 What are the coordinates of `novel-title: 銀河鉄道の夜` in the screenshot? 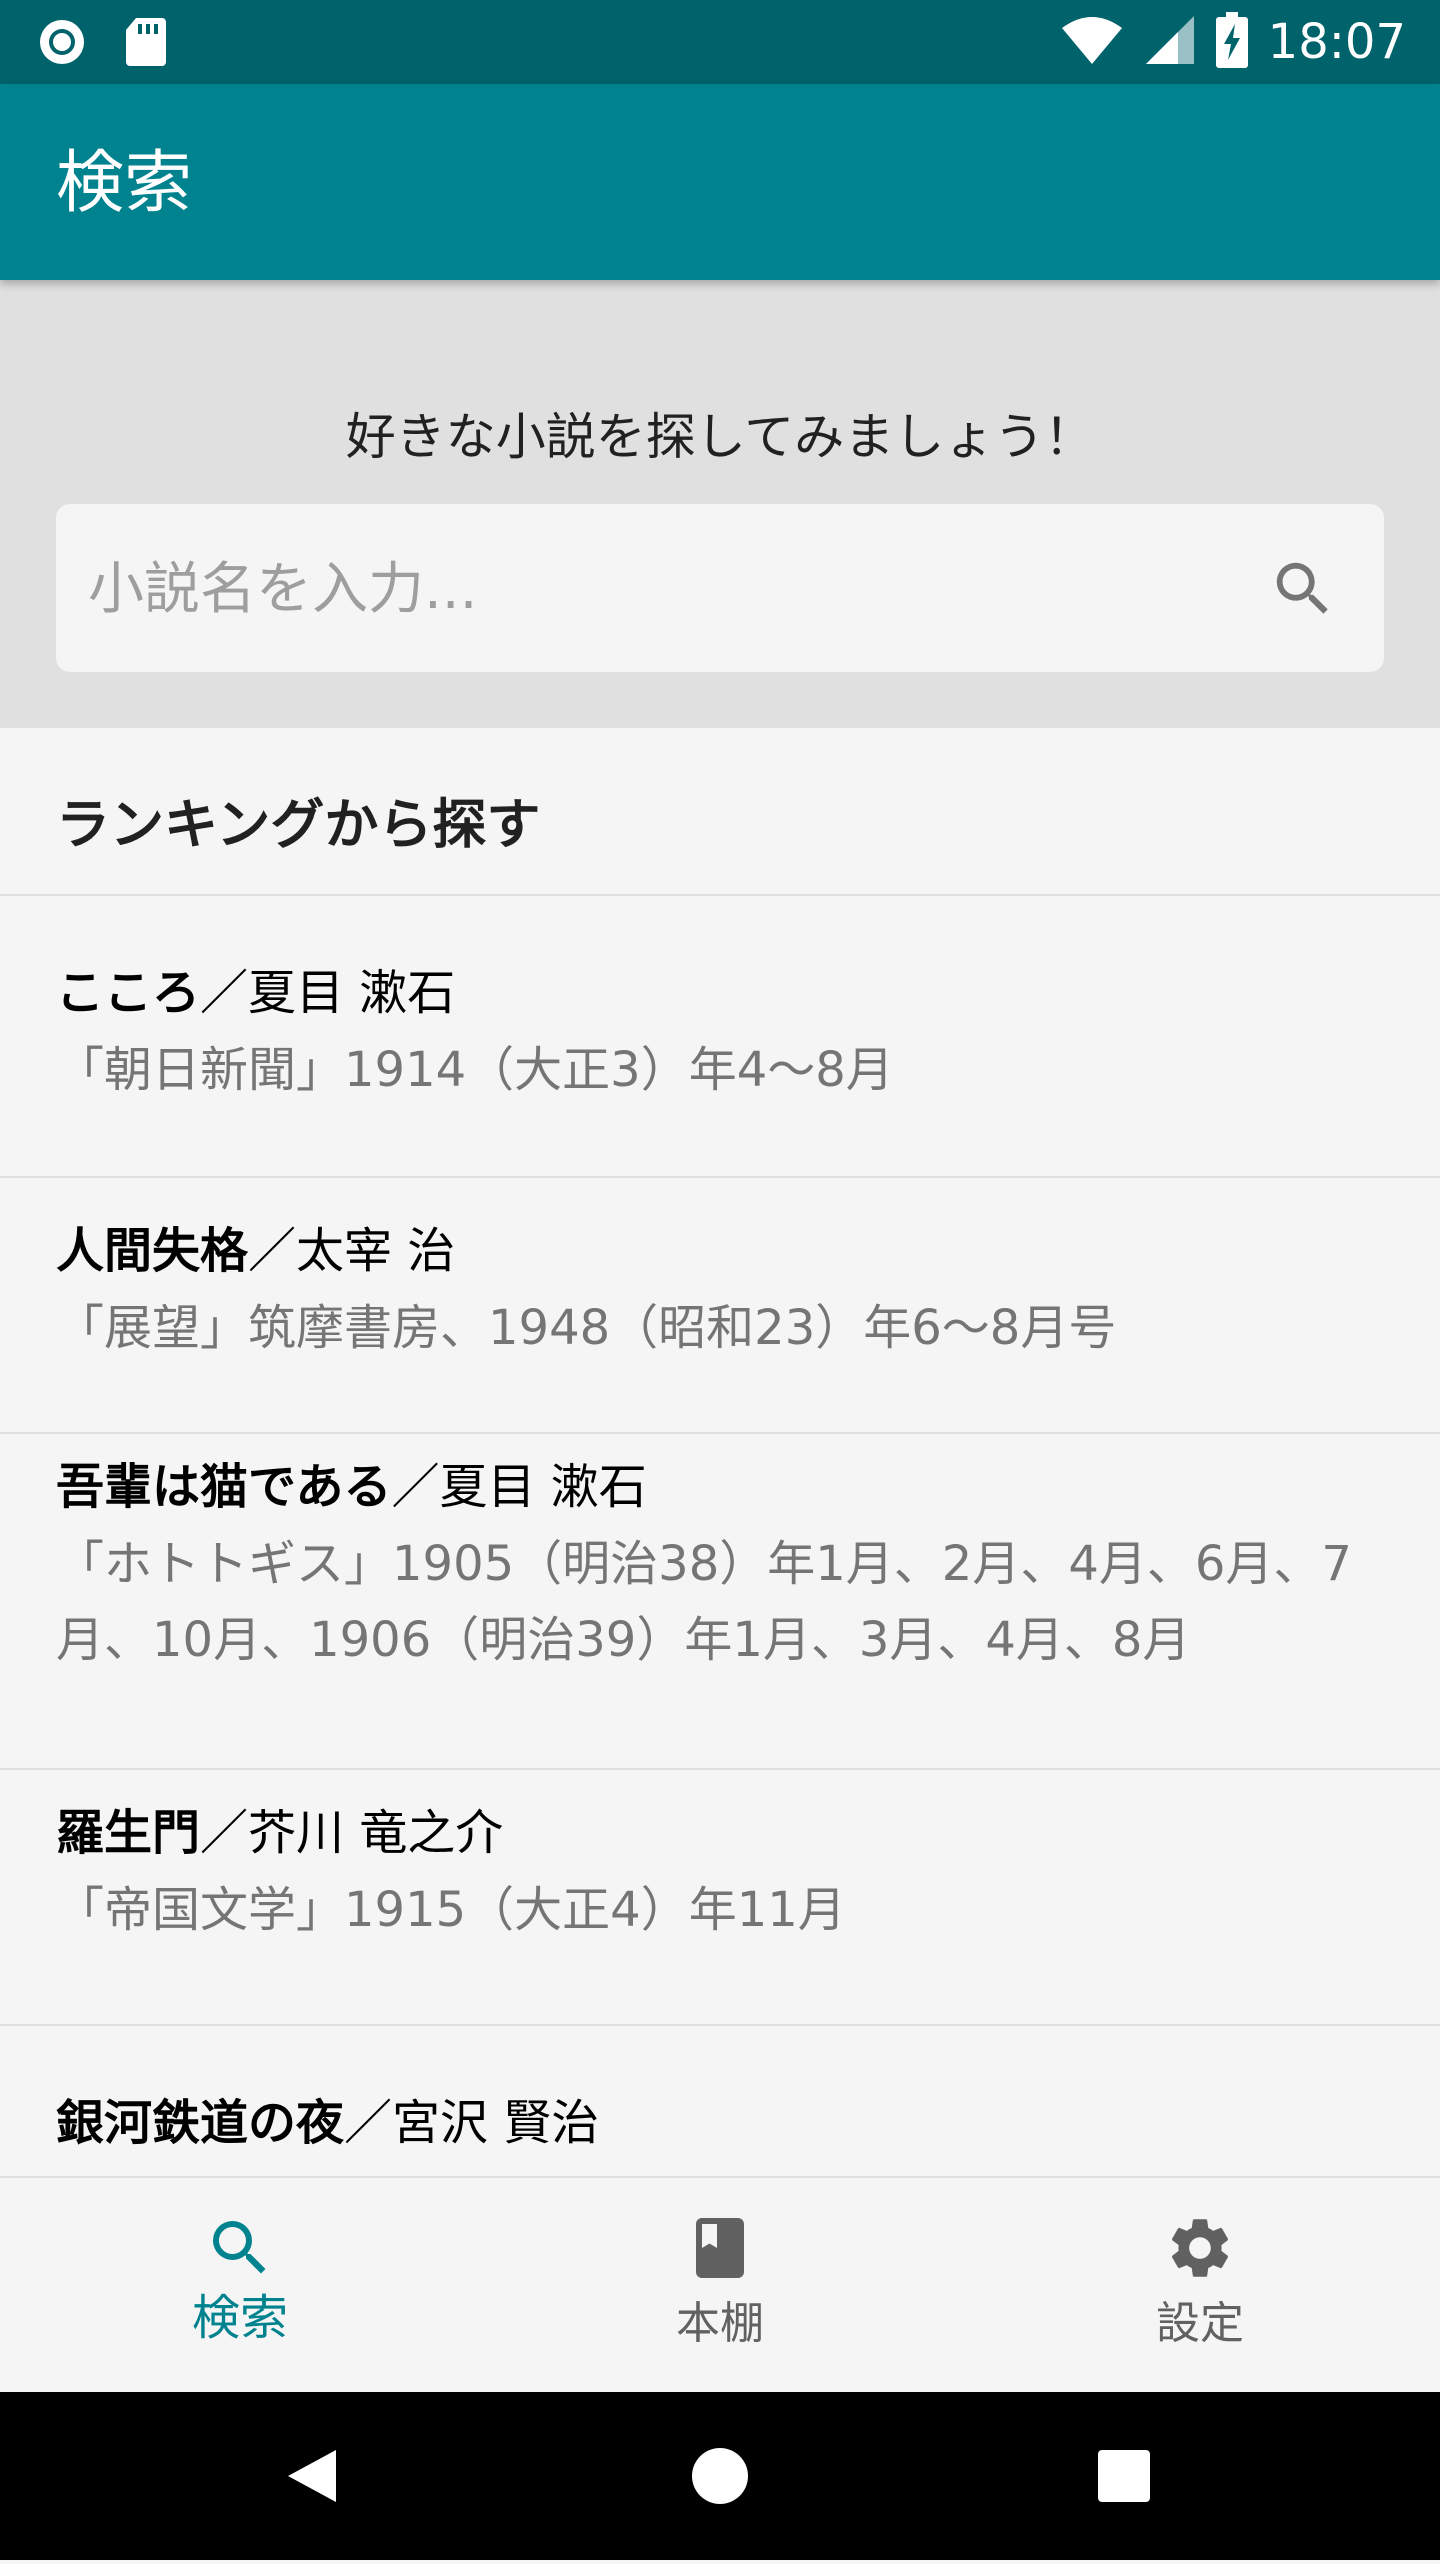 It's located at (200, 2123).